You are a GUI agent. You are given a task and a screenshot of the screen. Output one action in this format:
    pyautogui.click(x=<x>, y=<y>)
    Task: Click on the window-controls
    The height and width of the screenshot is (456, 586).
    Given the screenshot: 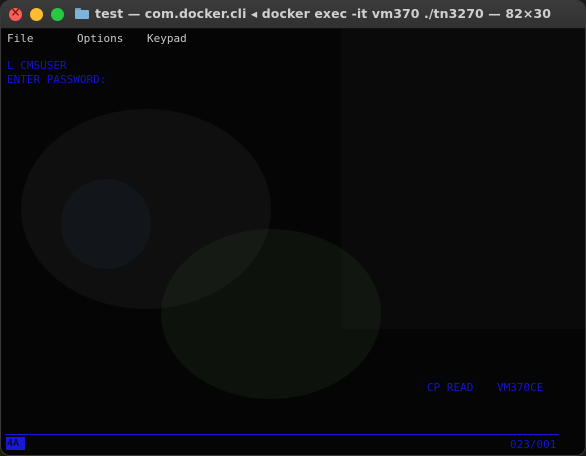 What is the action you would take?
    pyautogui.click(x=36, y=13)
    